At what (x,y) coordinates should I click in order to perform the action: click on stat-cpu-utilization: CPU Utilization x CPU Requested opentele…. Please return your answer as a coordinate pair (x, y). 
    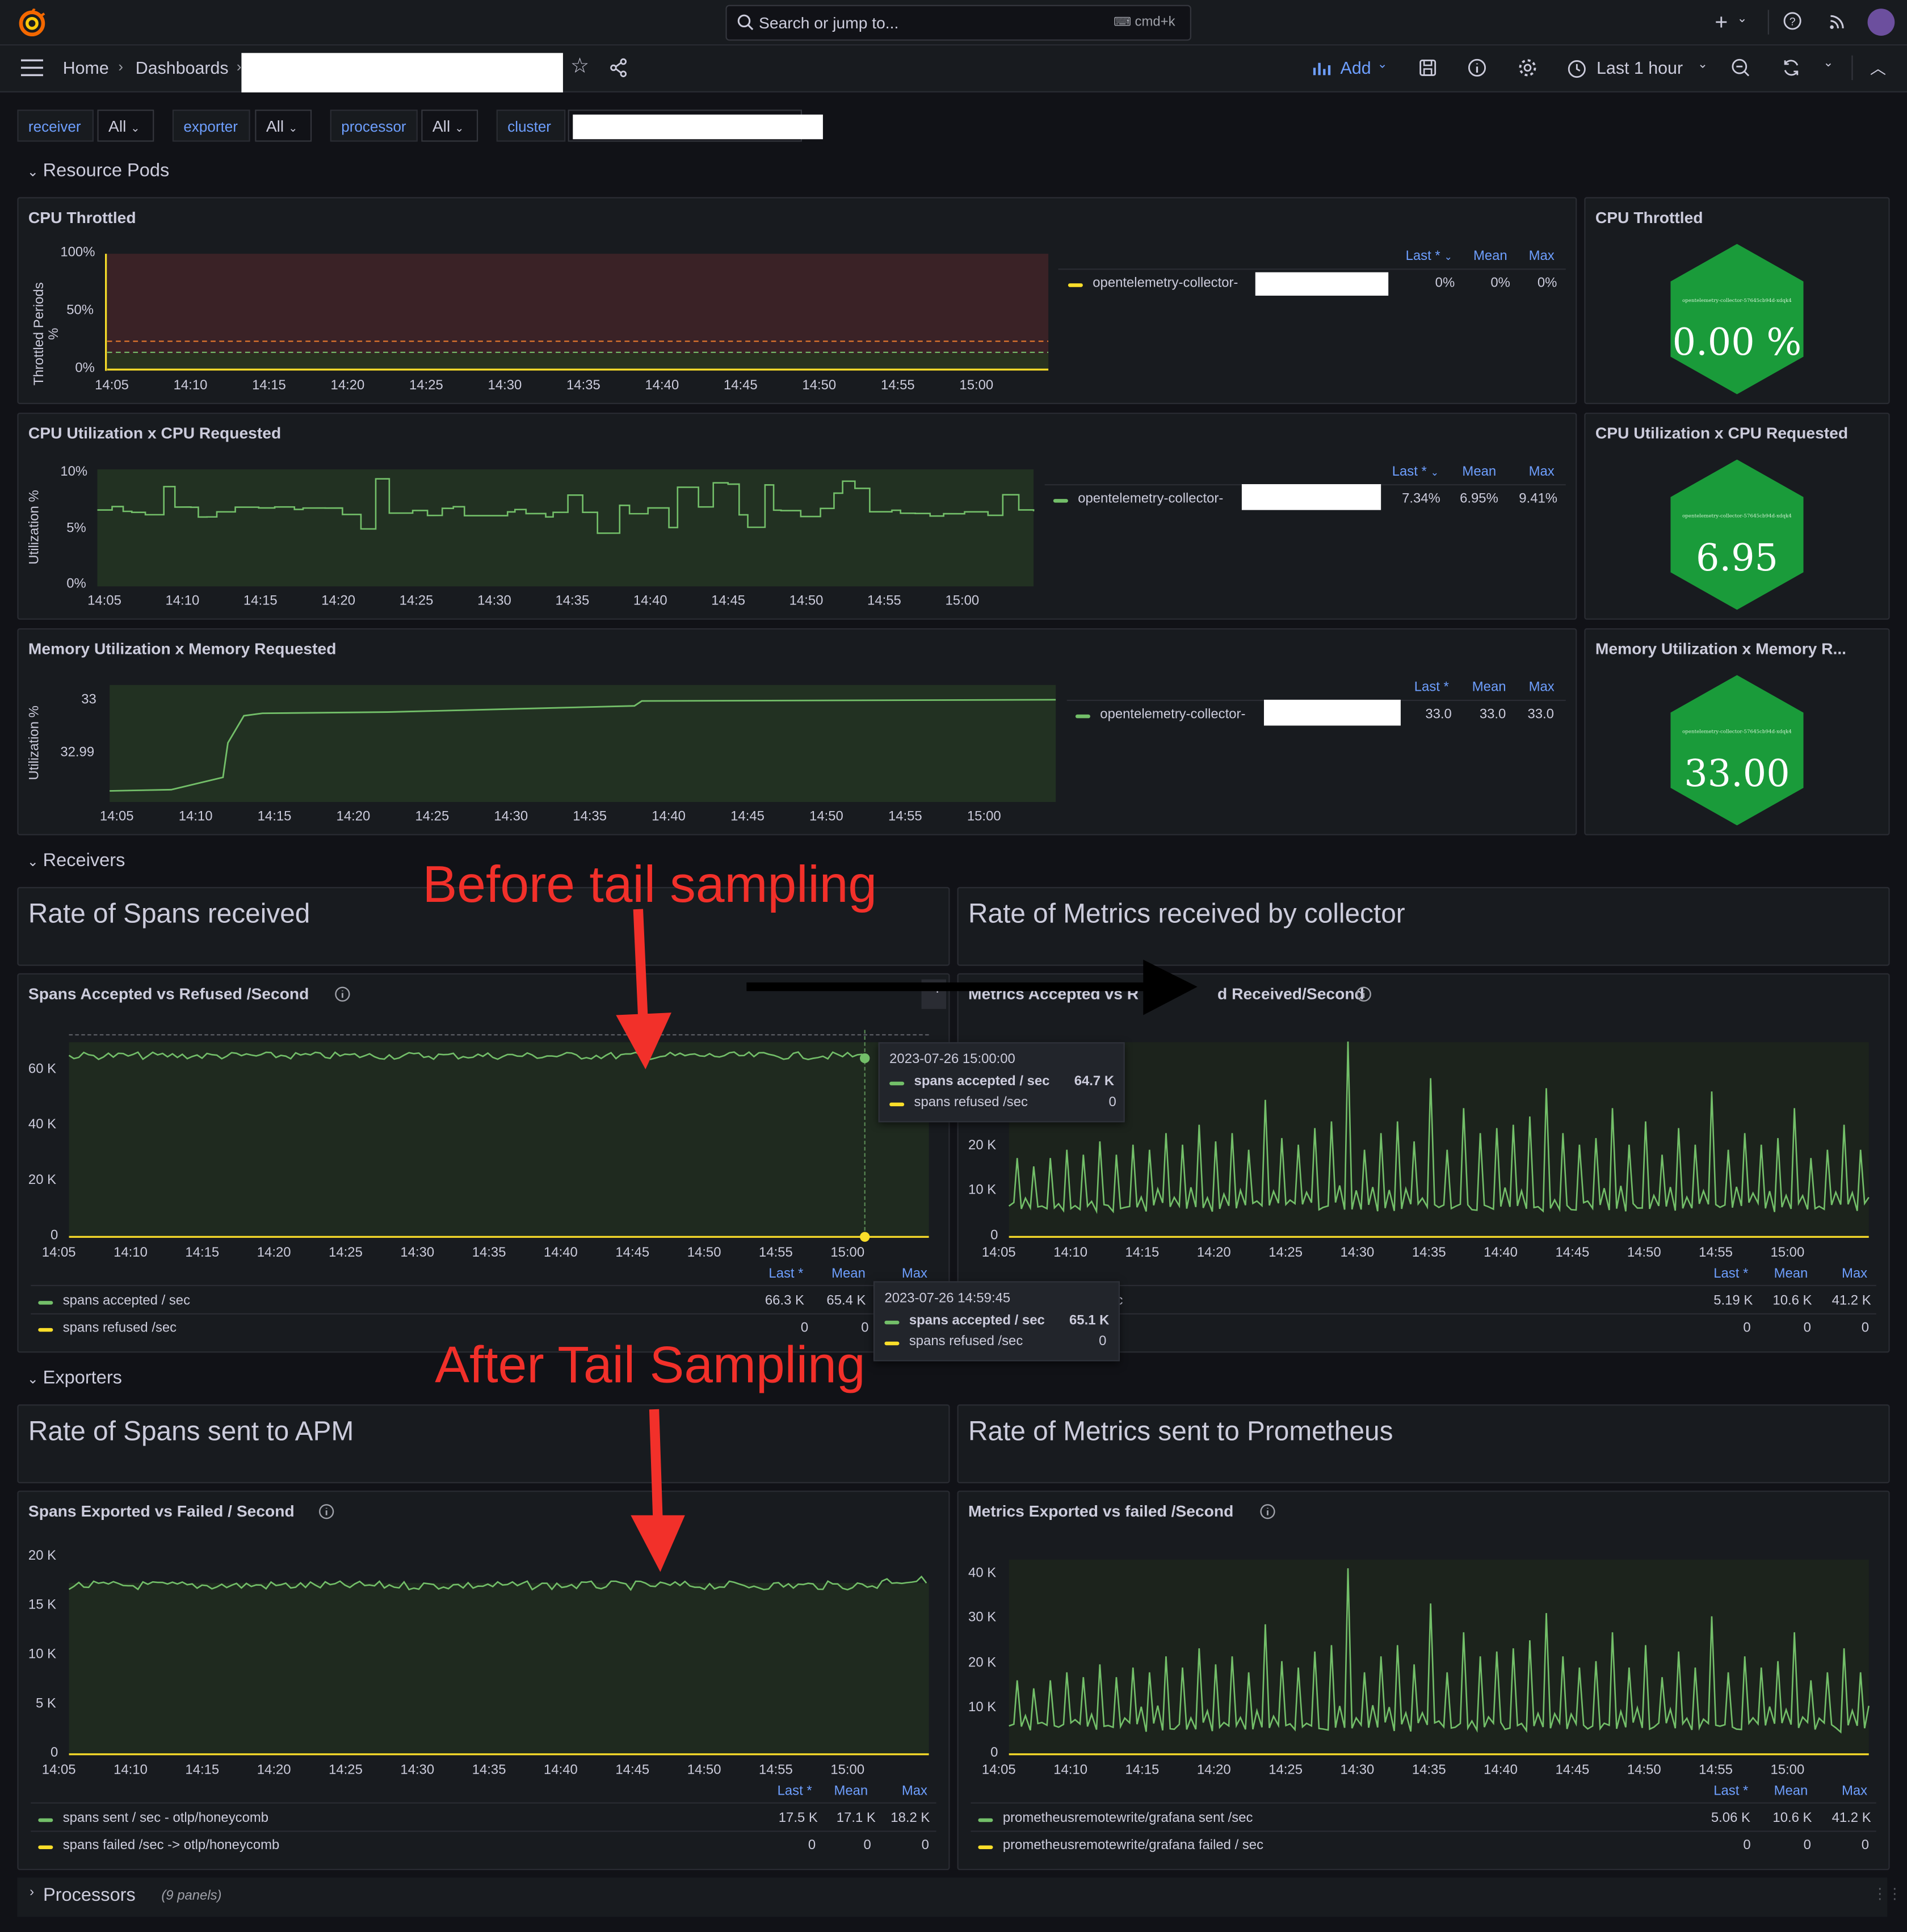
    Looking at the image, I should click on (1737, 516).